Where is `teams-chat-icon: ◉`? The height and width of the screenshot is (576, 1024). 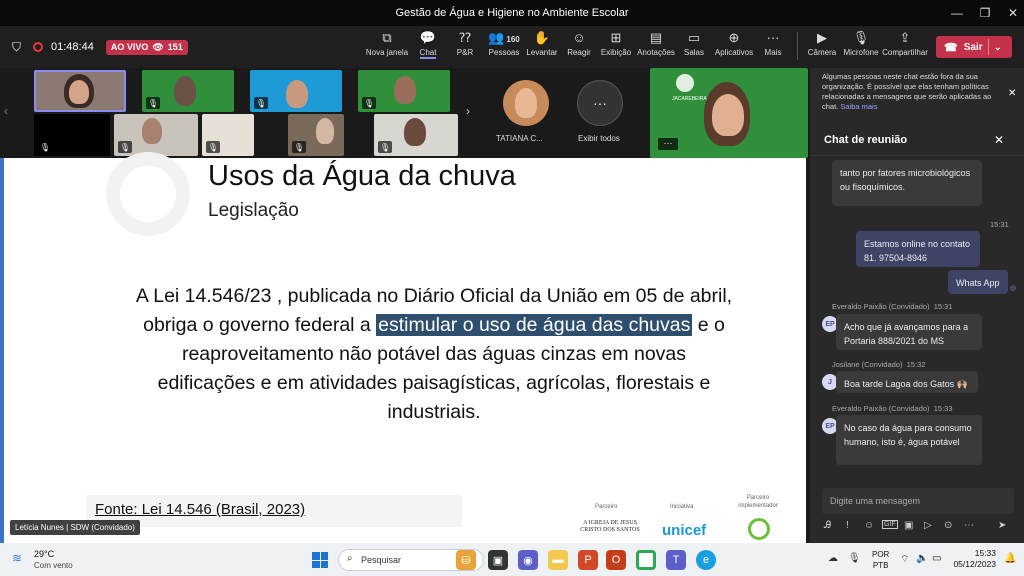
teams-chat-icon: ◉ is located at coordinates (528, 560).